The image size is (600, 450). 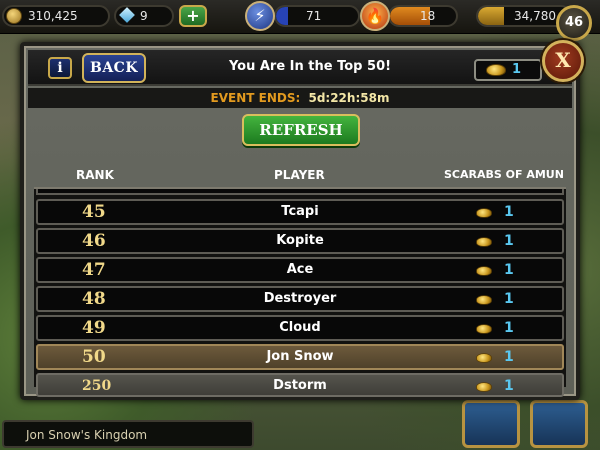 What do you see at coordinates (559, 424) in the screenshot?
I see `quest-scroll-button` at bounding box center [559, 424].